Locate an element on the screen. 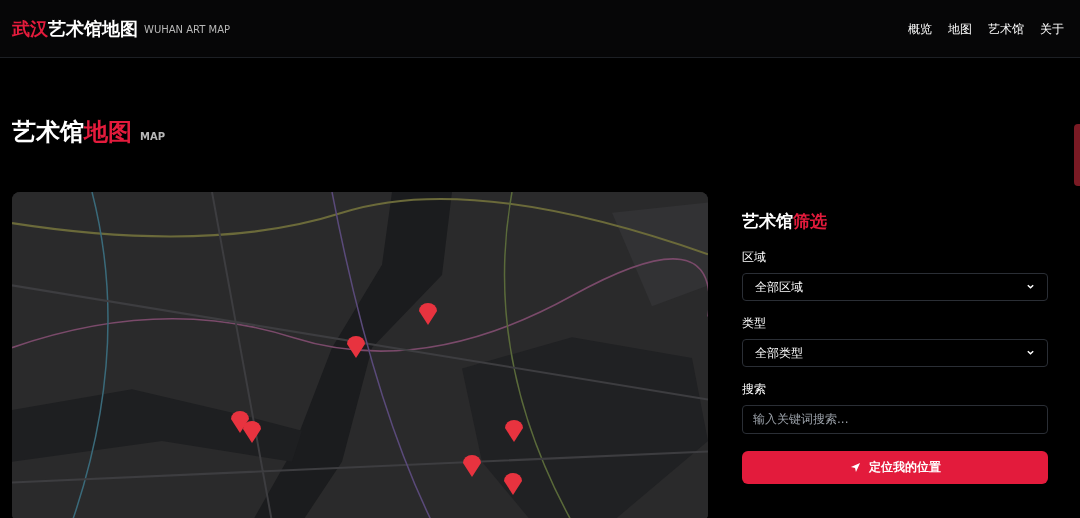 The width and height of the screenshot is (1080, 518). field-label: 区域 is located at coordinates (754, 257).